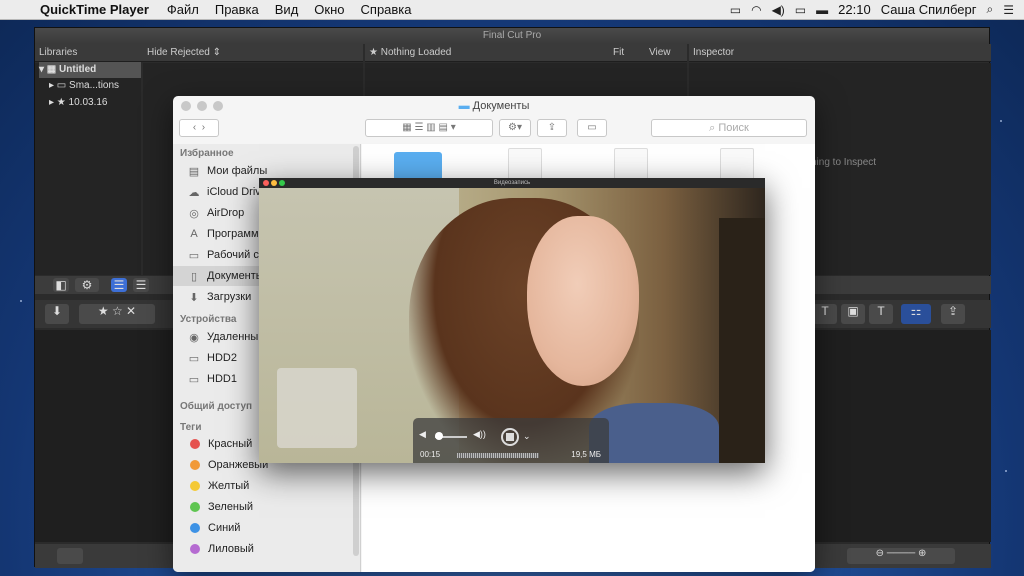 This screenshot has width=1024, height=576. Describe the element at coordinates (552, 128) in the screenshot. I see `share-button: ⇪` at that location.